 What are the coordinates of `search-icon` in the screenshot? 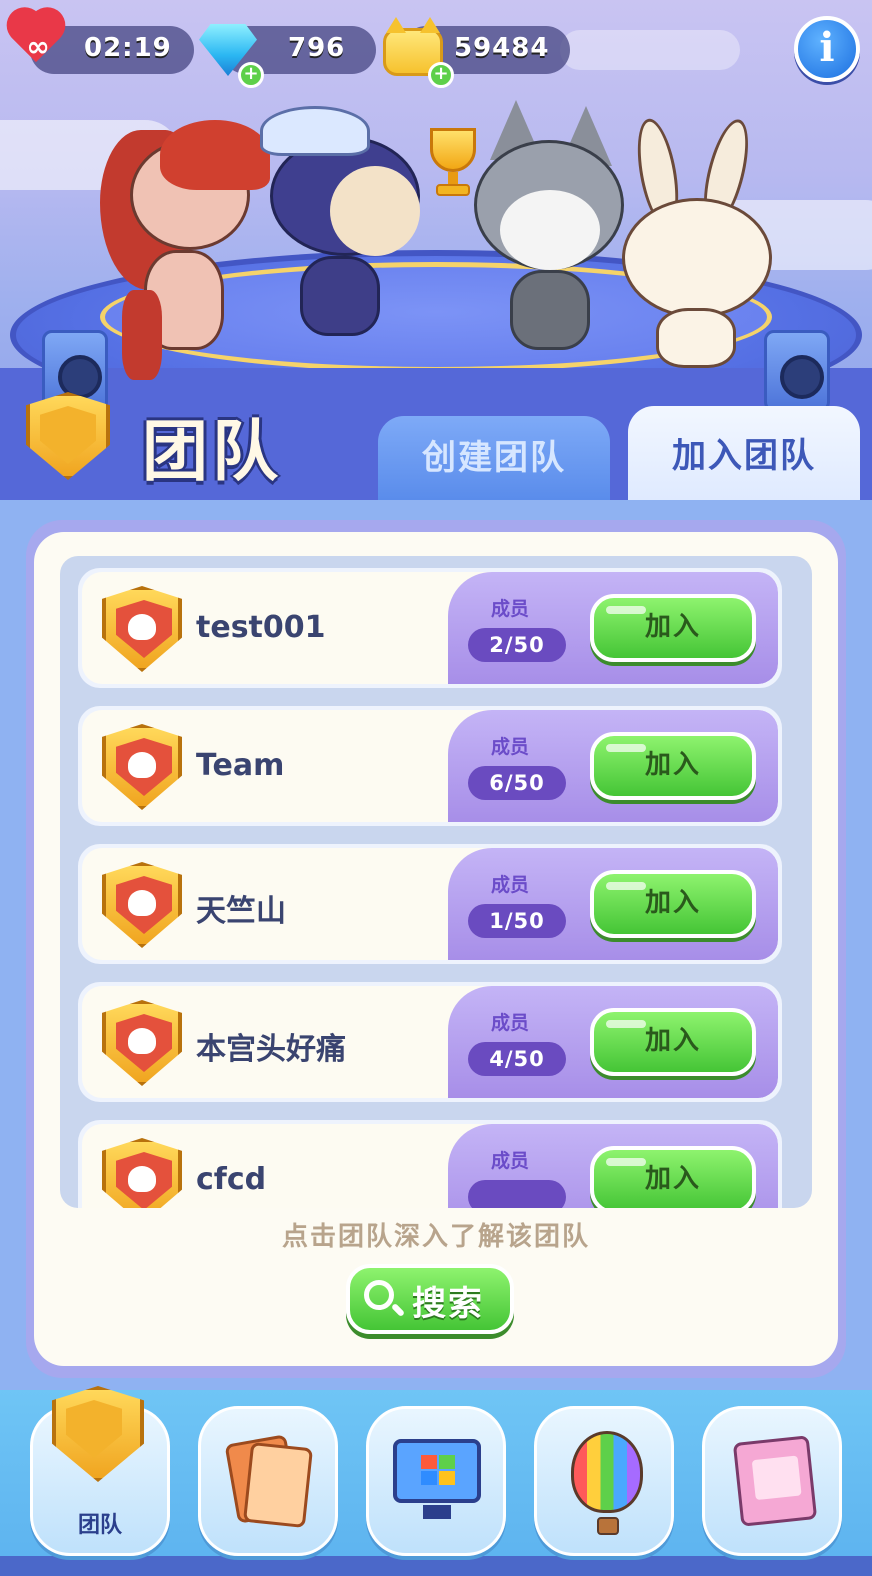 It's located at (379, 1295).